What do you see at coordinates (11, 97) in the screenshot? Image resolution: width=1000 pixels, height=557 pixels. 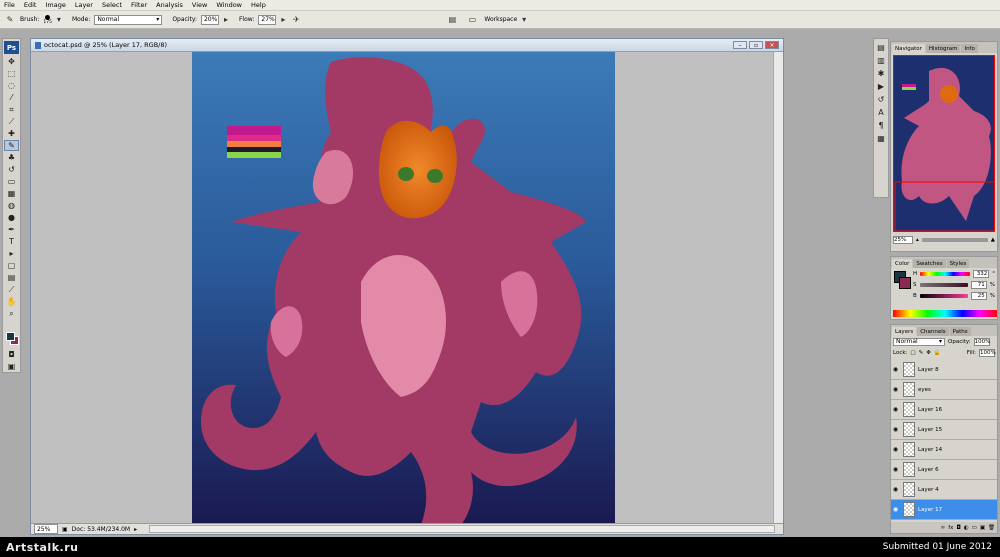 I see `magic-wand-tool-icon: ⁄` at bounding box center [11, 97].